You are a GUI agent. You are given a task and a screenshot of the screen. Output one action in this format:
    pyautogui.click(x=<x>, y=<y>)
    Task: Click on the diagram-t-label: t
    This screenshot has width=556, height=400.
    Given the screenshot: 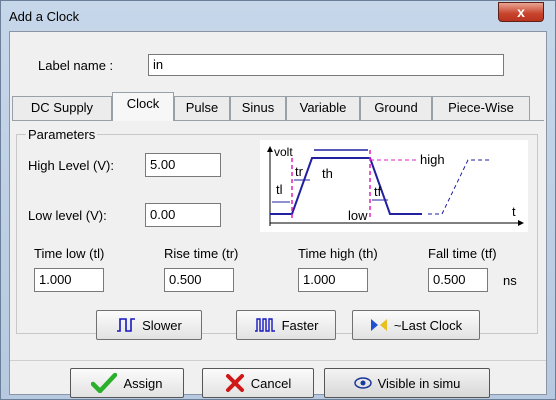 What is the action you would take?
    pyautogui.click(x=514, y=211)
    